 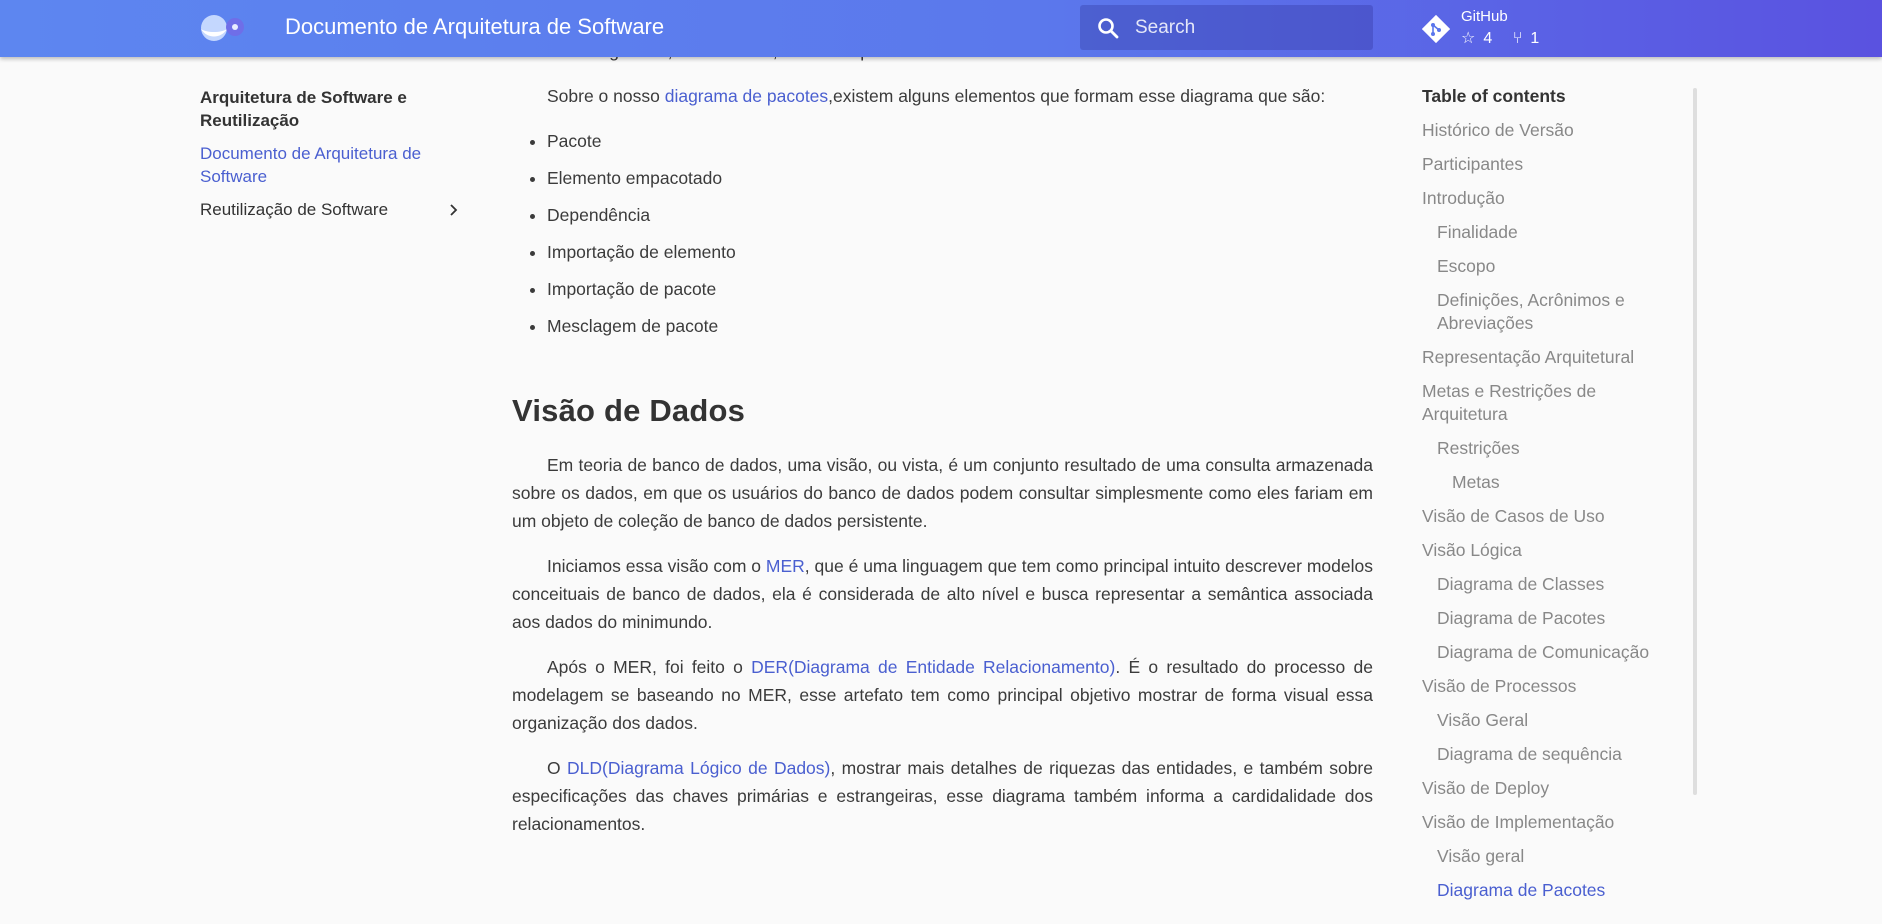 What do you see at coordinates (1549, 754) in the screenshot?
I see `toc-item-diagrama-sequencia: Diagrama de sequência` at bounding box center [1549, 754].